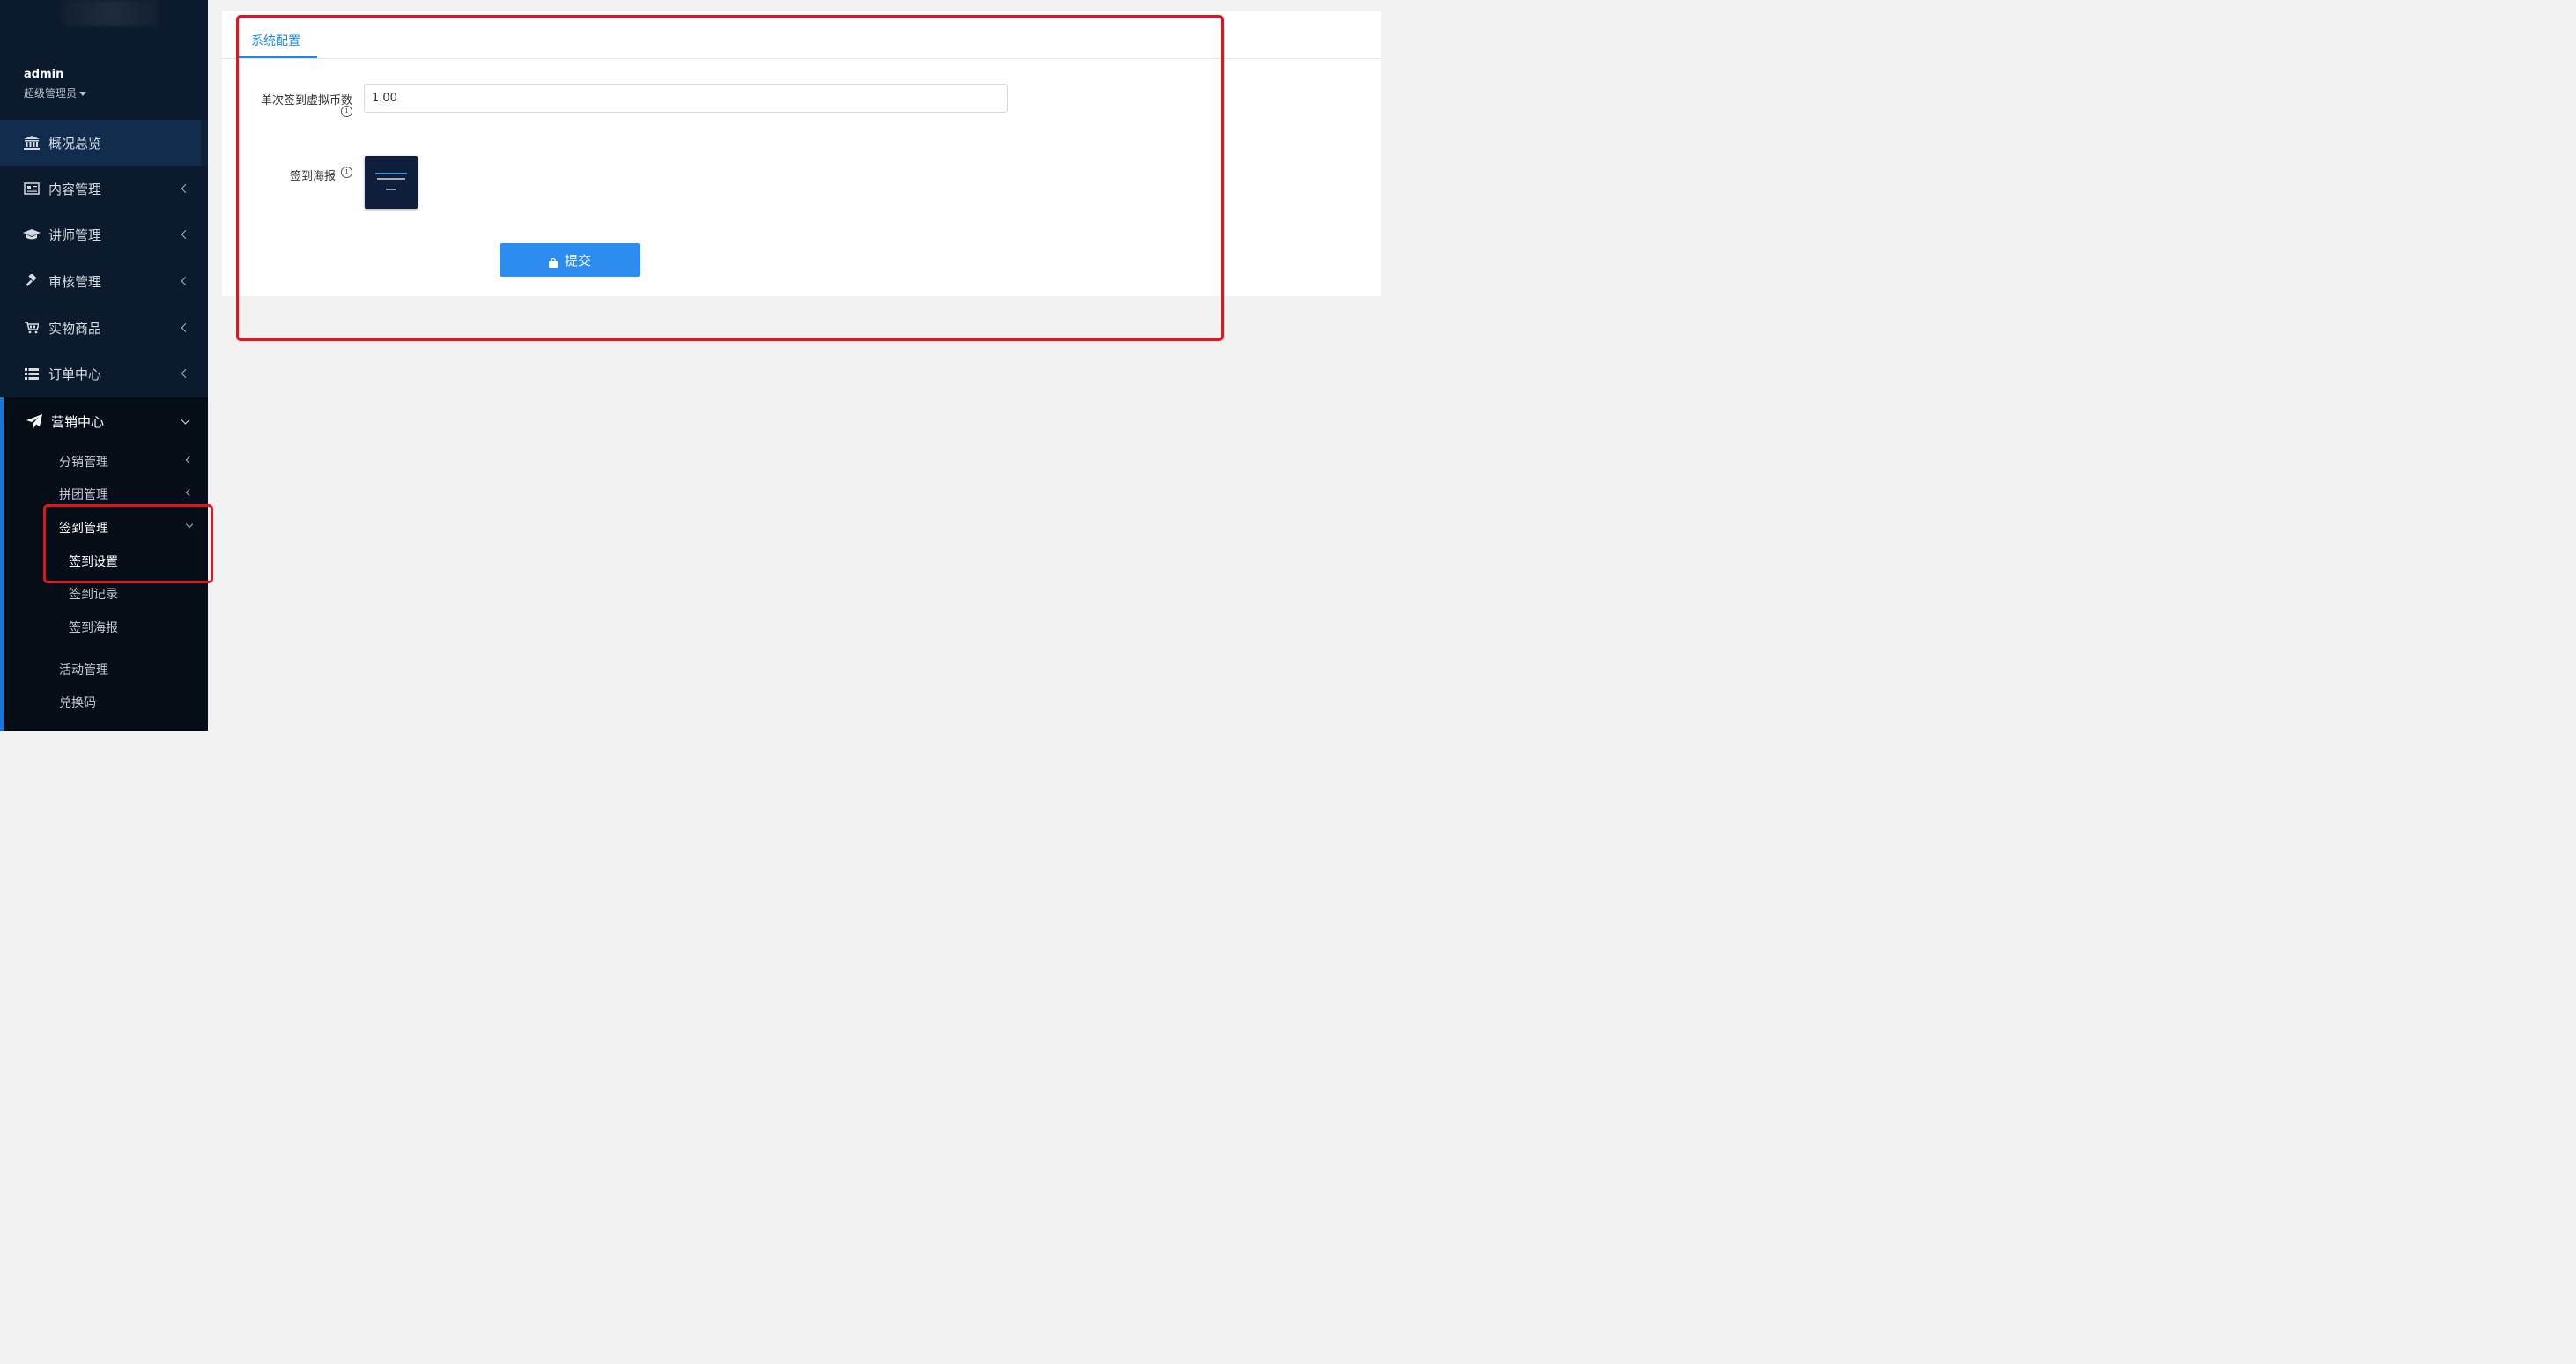  Describe the element at coordinates (111, 13) in the screenshot. I see `logo` at that location.